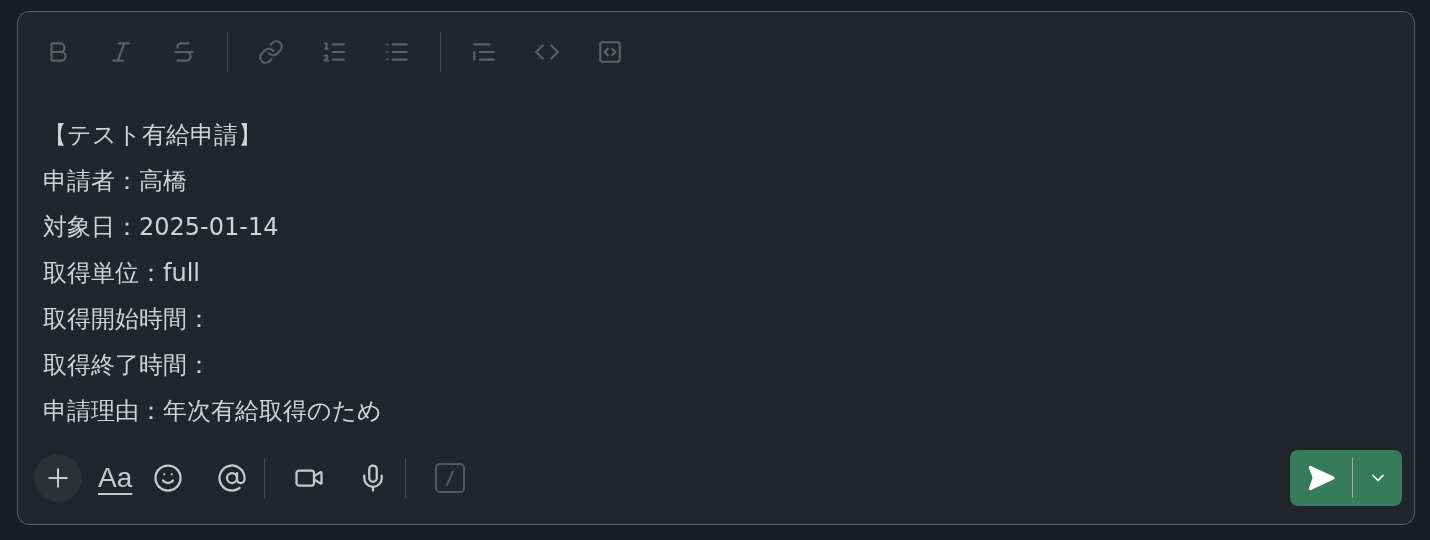 The width and height of the screenshot is (1430, 540). I want to click on message-line: 取得終了時間：, so click(127, 365).